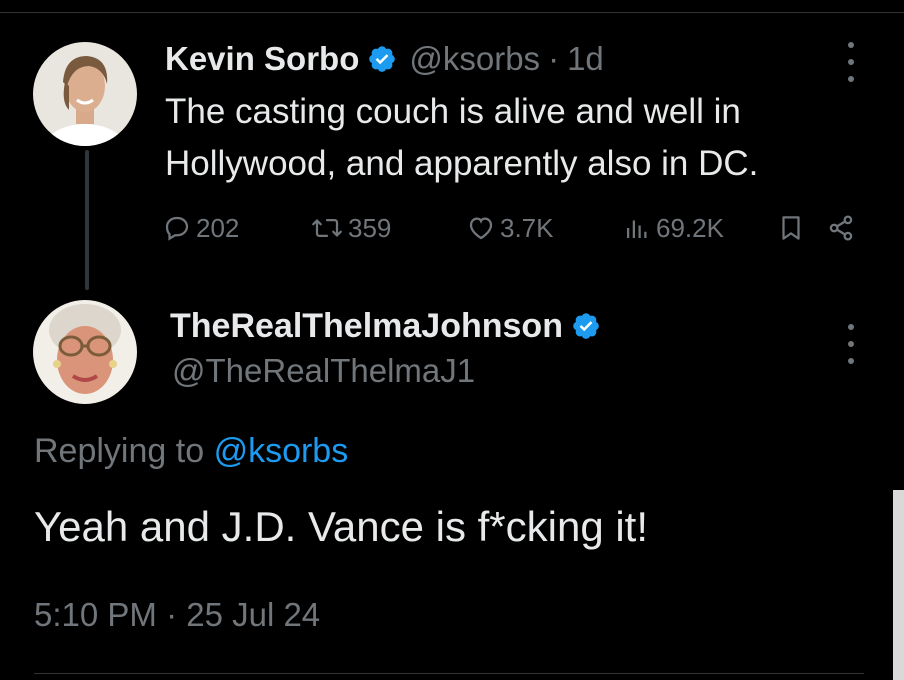 Image resolution: width=904 pixels, height=680 pixels. Describe the element at coordinates (281, 451) in the screenshot. I see `replying-mention-link: @ksorbs` at that location.